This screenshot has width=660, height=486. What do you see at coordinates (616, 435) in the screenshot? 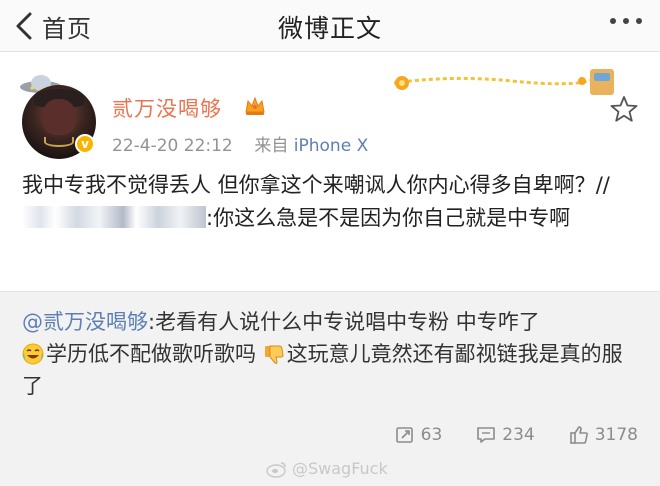
I see `like-count: 3178` at bounding box center [616, 435].